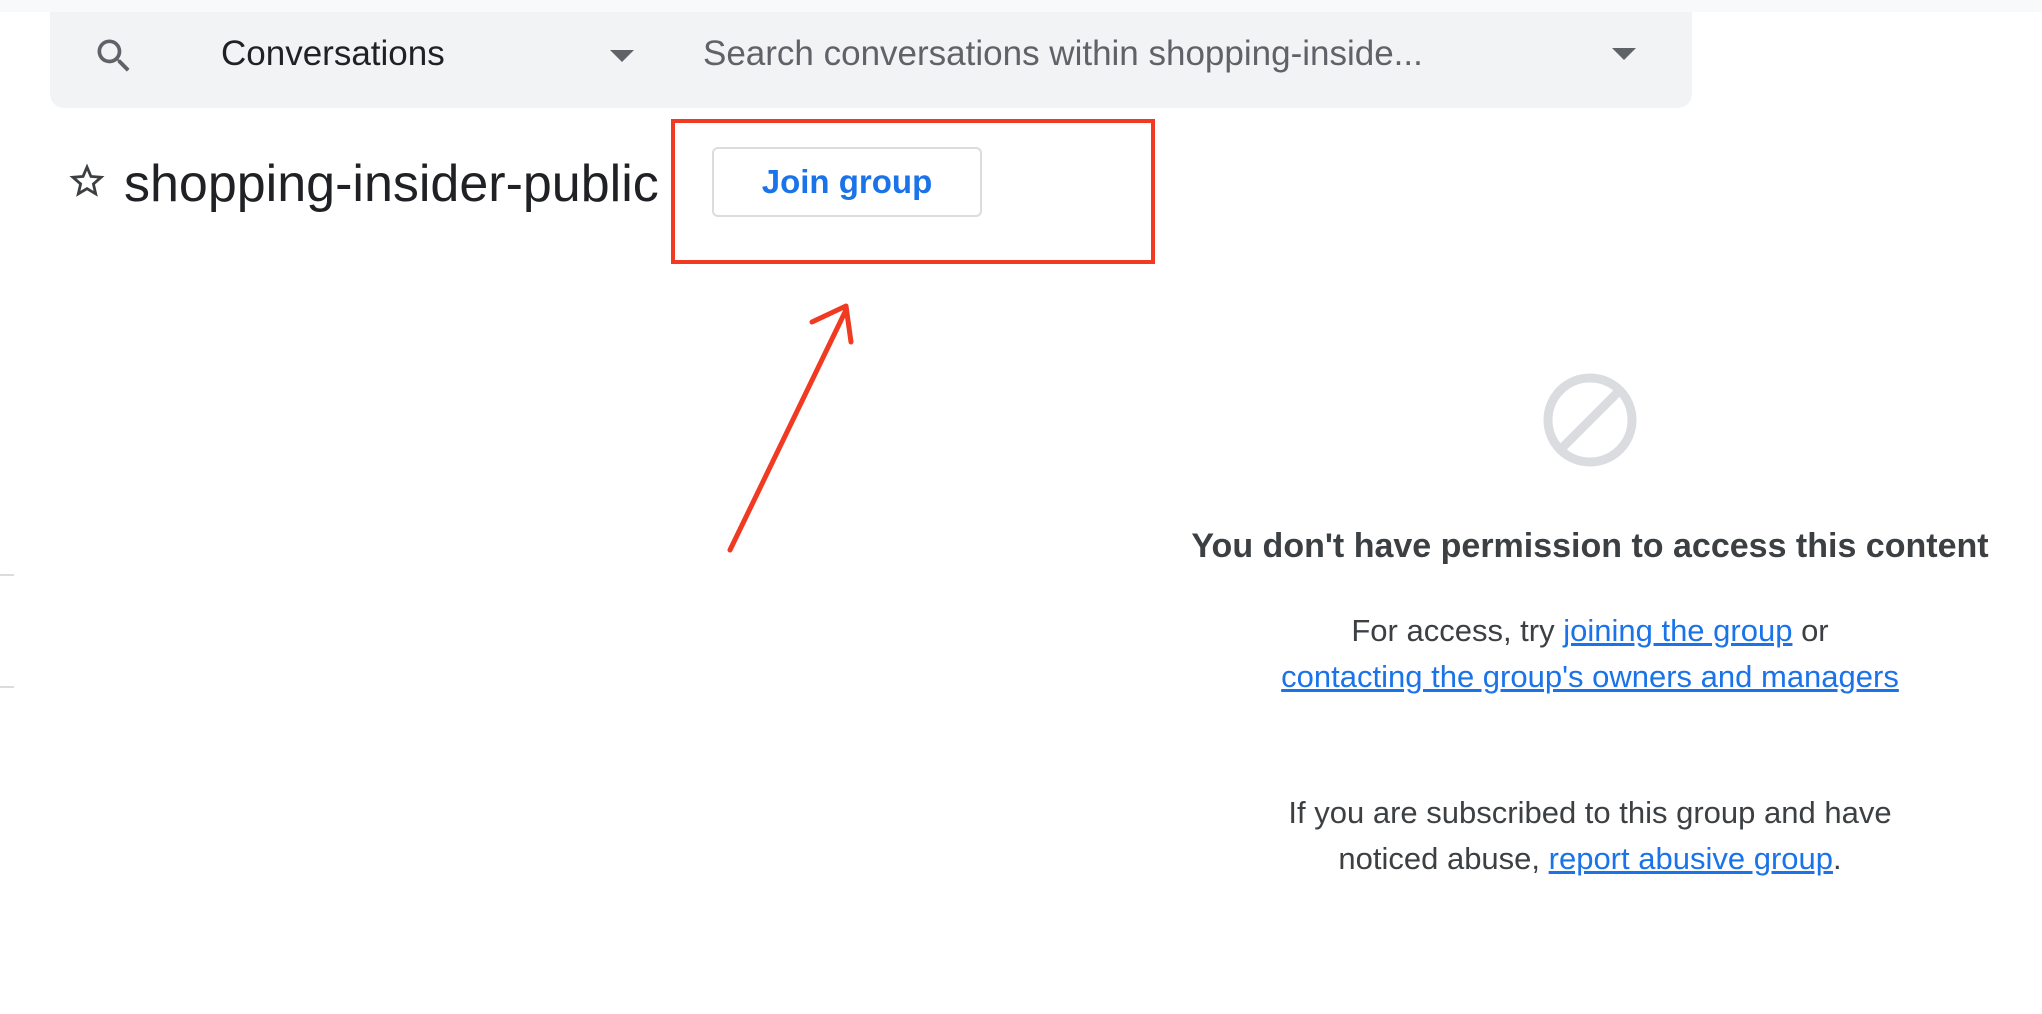  What do you see at coordinates (87, 181) in the screenshot?
I see `star-outline-icon` at bounding box center [87, 181].